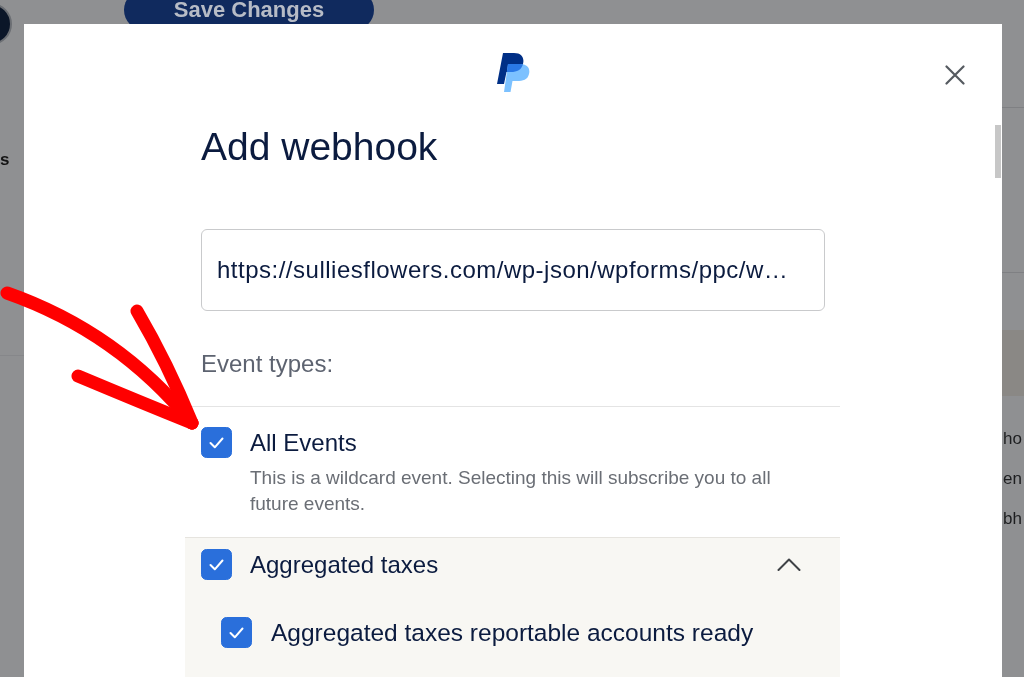  What do you see at coordinates (1013, 479) in the screenshot?
I see `page-text: en` at bounding box center [1013, 479].